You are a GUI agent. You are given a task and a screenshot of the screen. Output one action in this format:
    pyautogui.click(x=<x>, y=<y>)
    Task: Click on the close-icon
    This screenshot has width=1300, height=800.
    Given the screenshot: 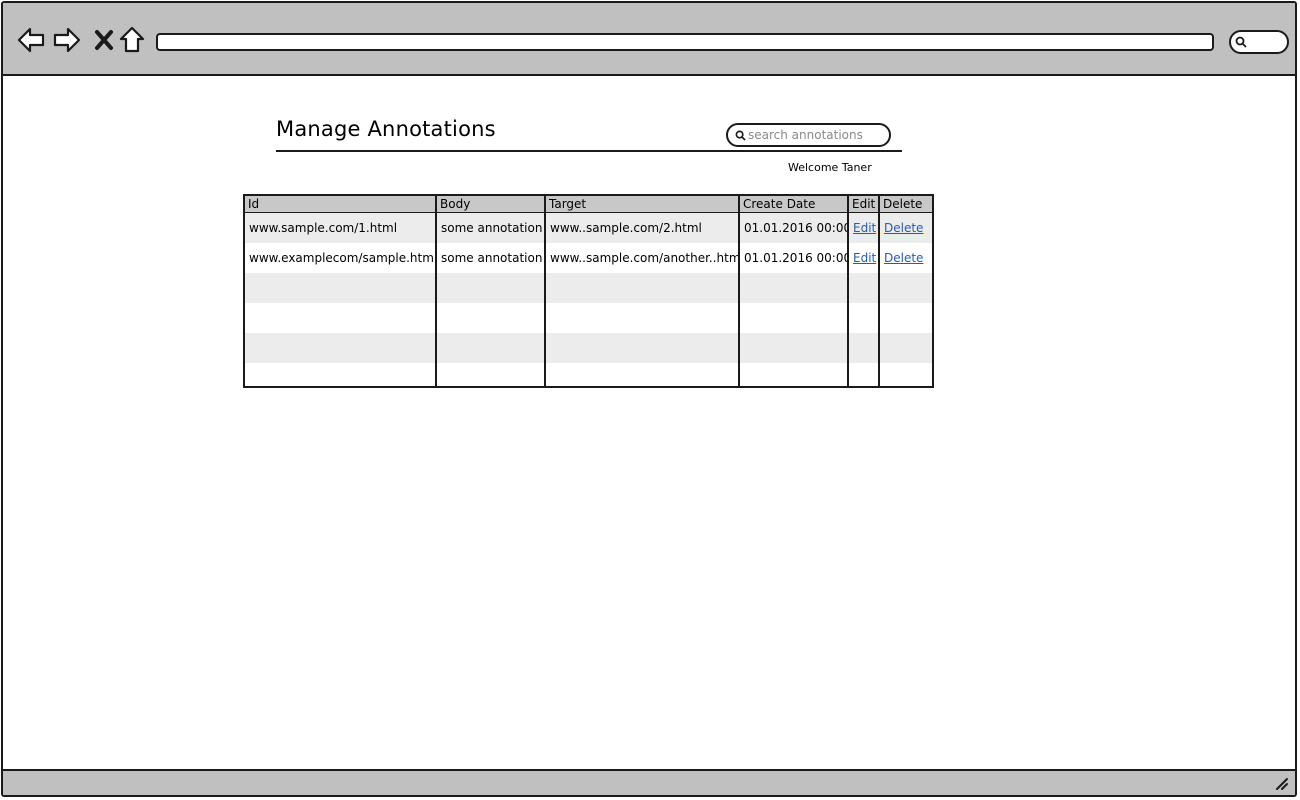 What is the action you would take?
    pyautogui.click(x=104, y=40)
    